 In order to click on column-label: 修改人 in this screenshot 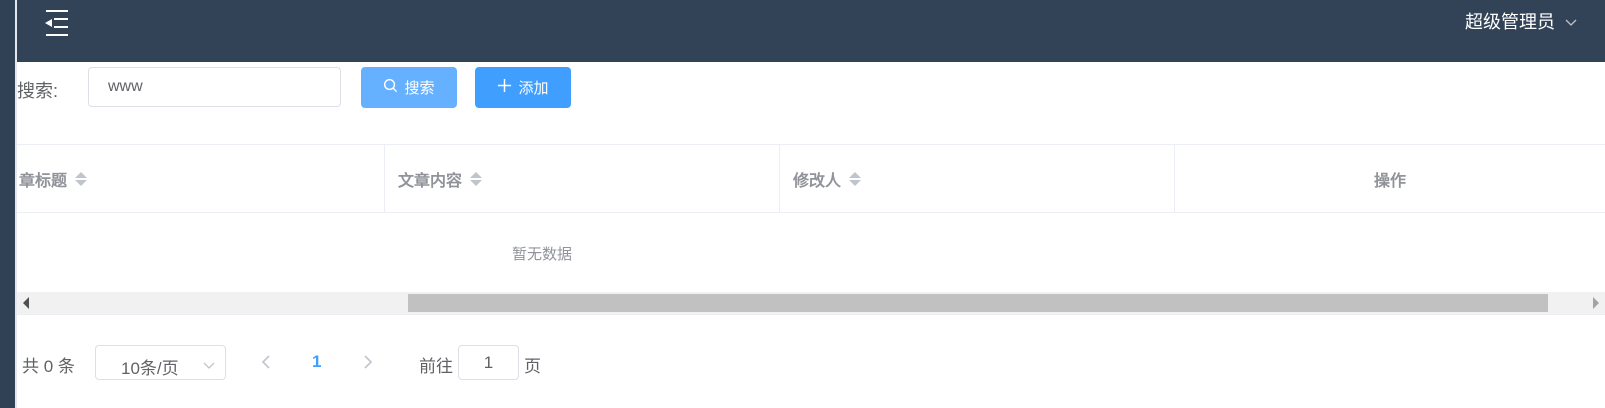, I will do `click(817, 181)`.